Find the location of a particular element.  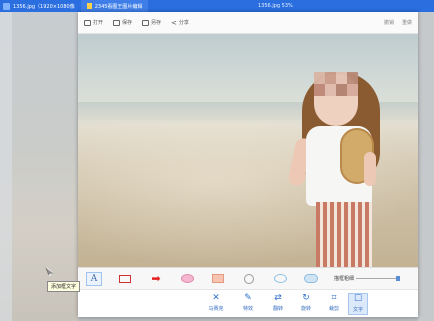

folder-icon is located at coordinates (87, 22).